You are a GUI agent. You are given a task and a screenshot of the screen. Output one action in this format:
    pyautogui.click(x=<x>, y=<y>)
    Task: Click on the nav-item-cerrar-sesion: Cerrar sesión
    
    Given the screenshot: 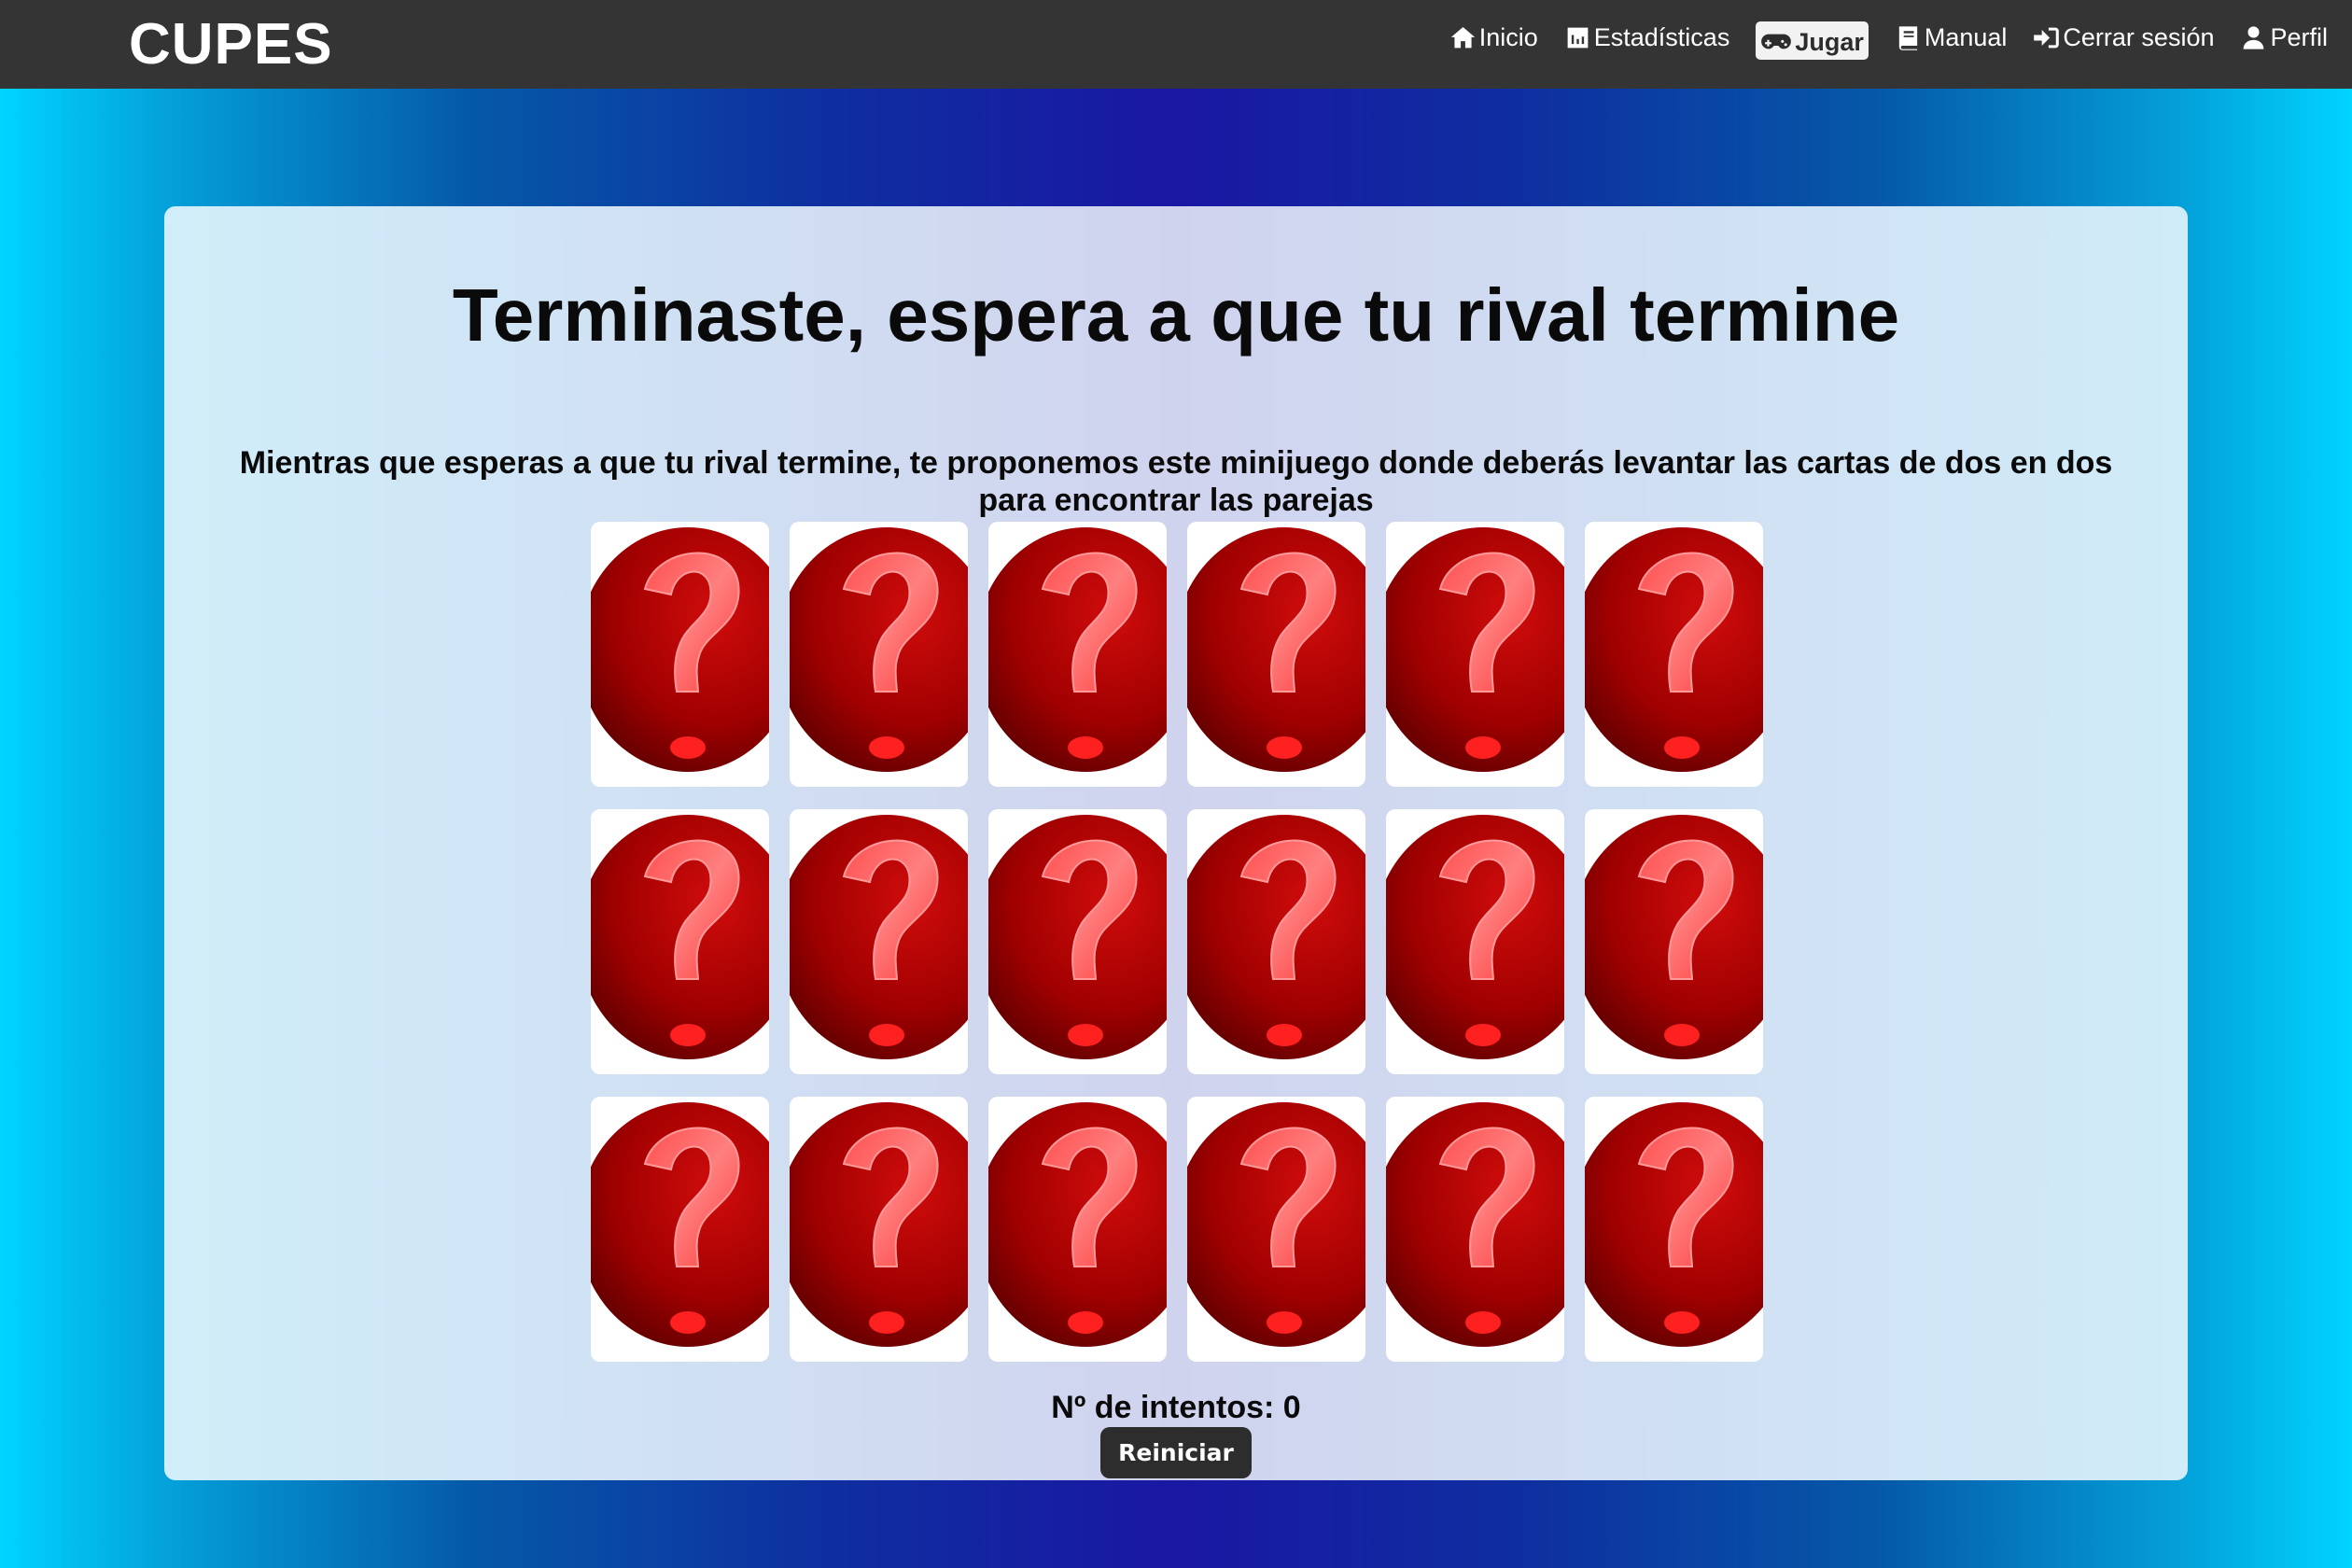 What is the action you would take?
    pyautogui.click(x=2123, y=37)
    